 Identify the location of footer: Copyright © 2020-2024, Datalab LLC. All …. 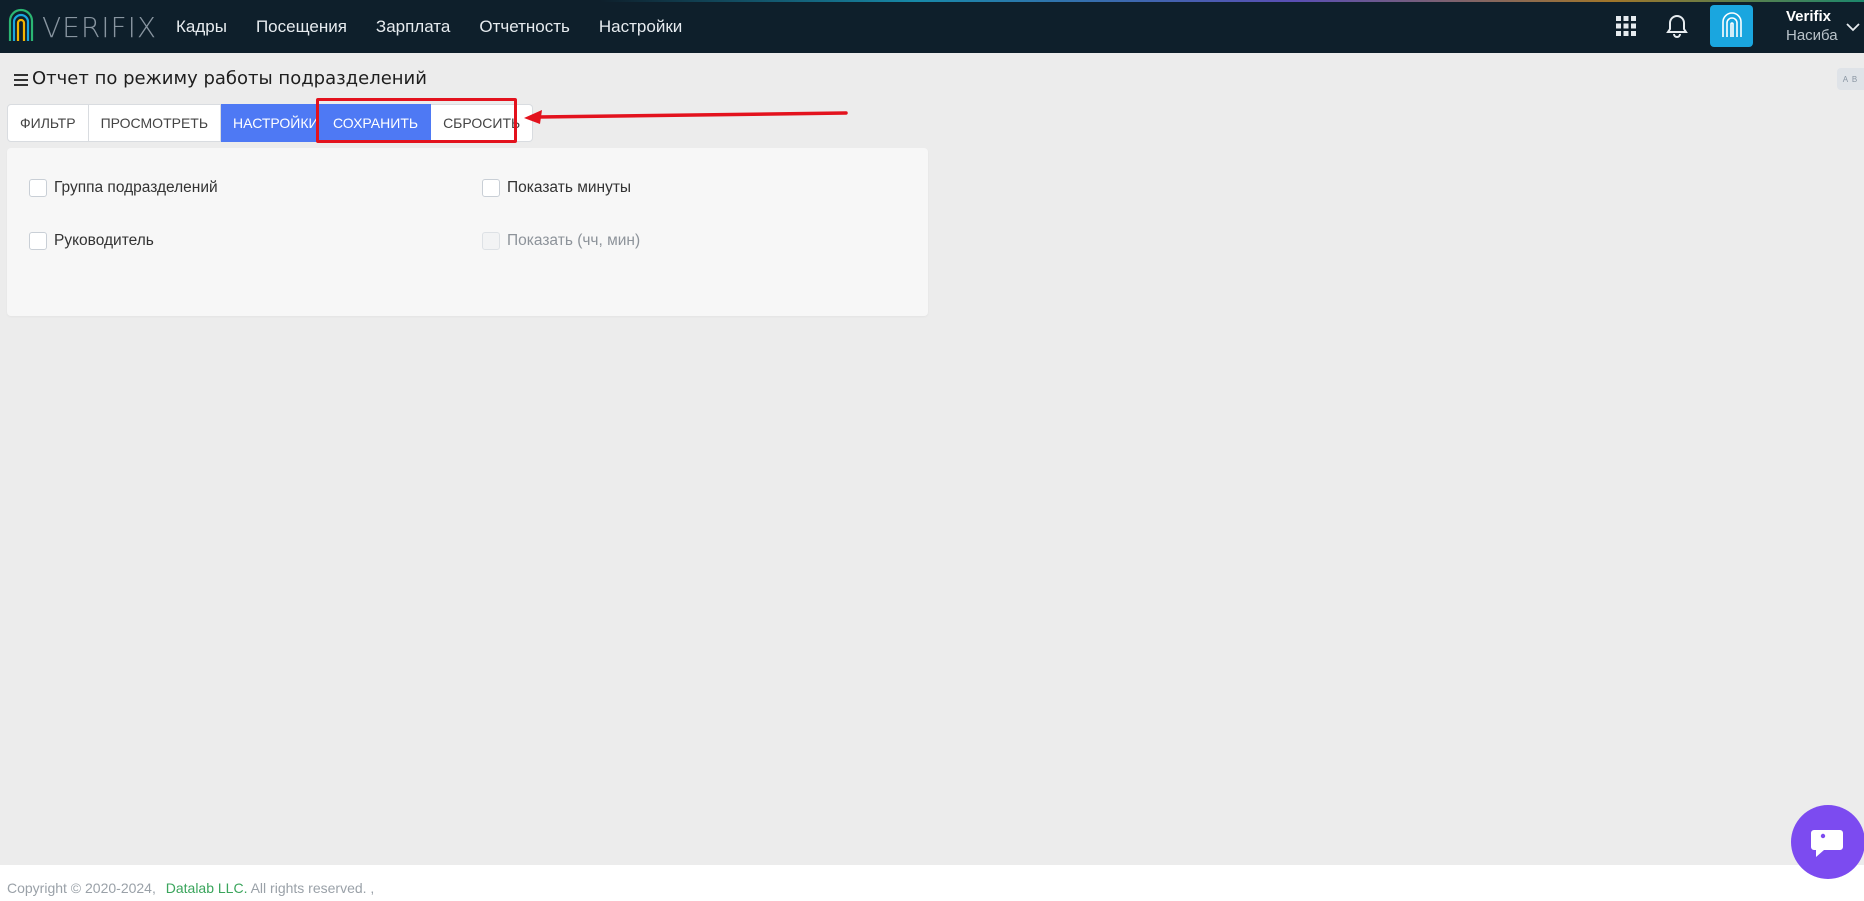
(932, 883).